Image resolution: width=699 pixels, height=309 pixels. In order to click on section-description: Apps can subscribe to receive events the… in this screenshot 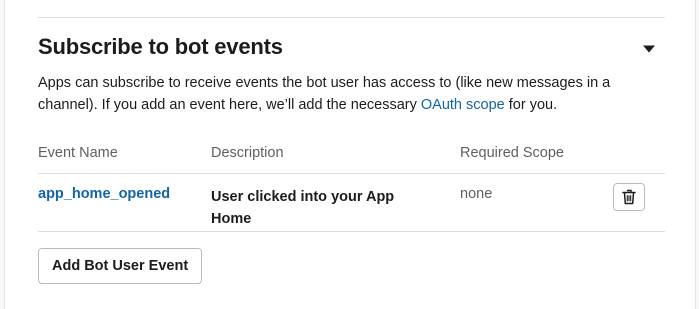, I will do `click(353, 94)`.